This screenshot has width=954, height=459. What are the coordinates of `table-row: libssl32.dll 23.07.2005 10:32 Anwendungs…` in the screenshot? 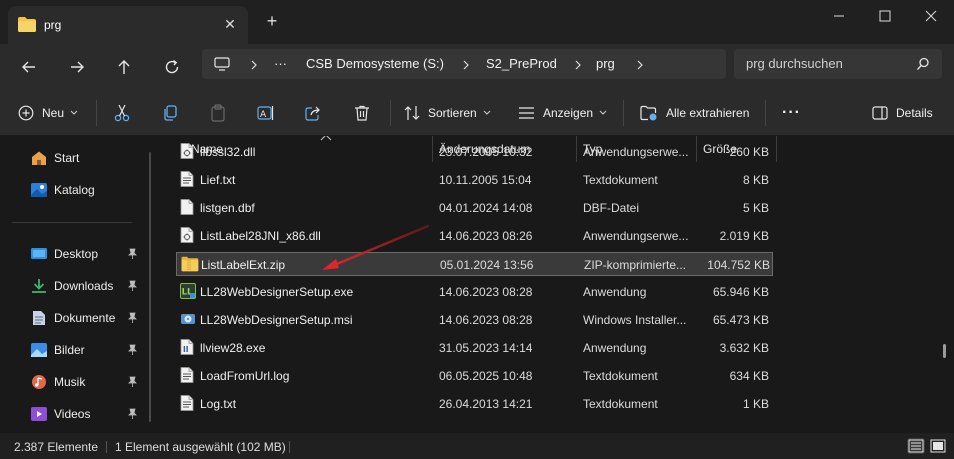 It's located at (474, 152).